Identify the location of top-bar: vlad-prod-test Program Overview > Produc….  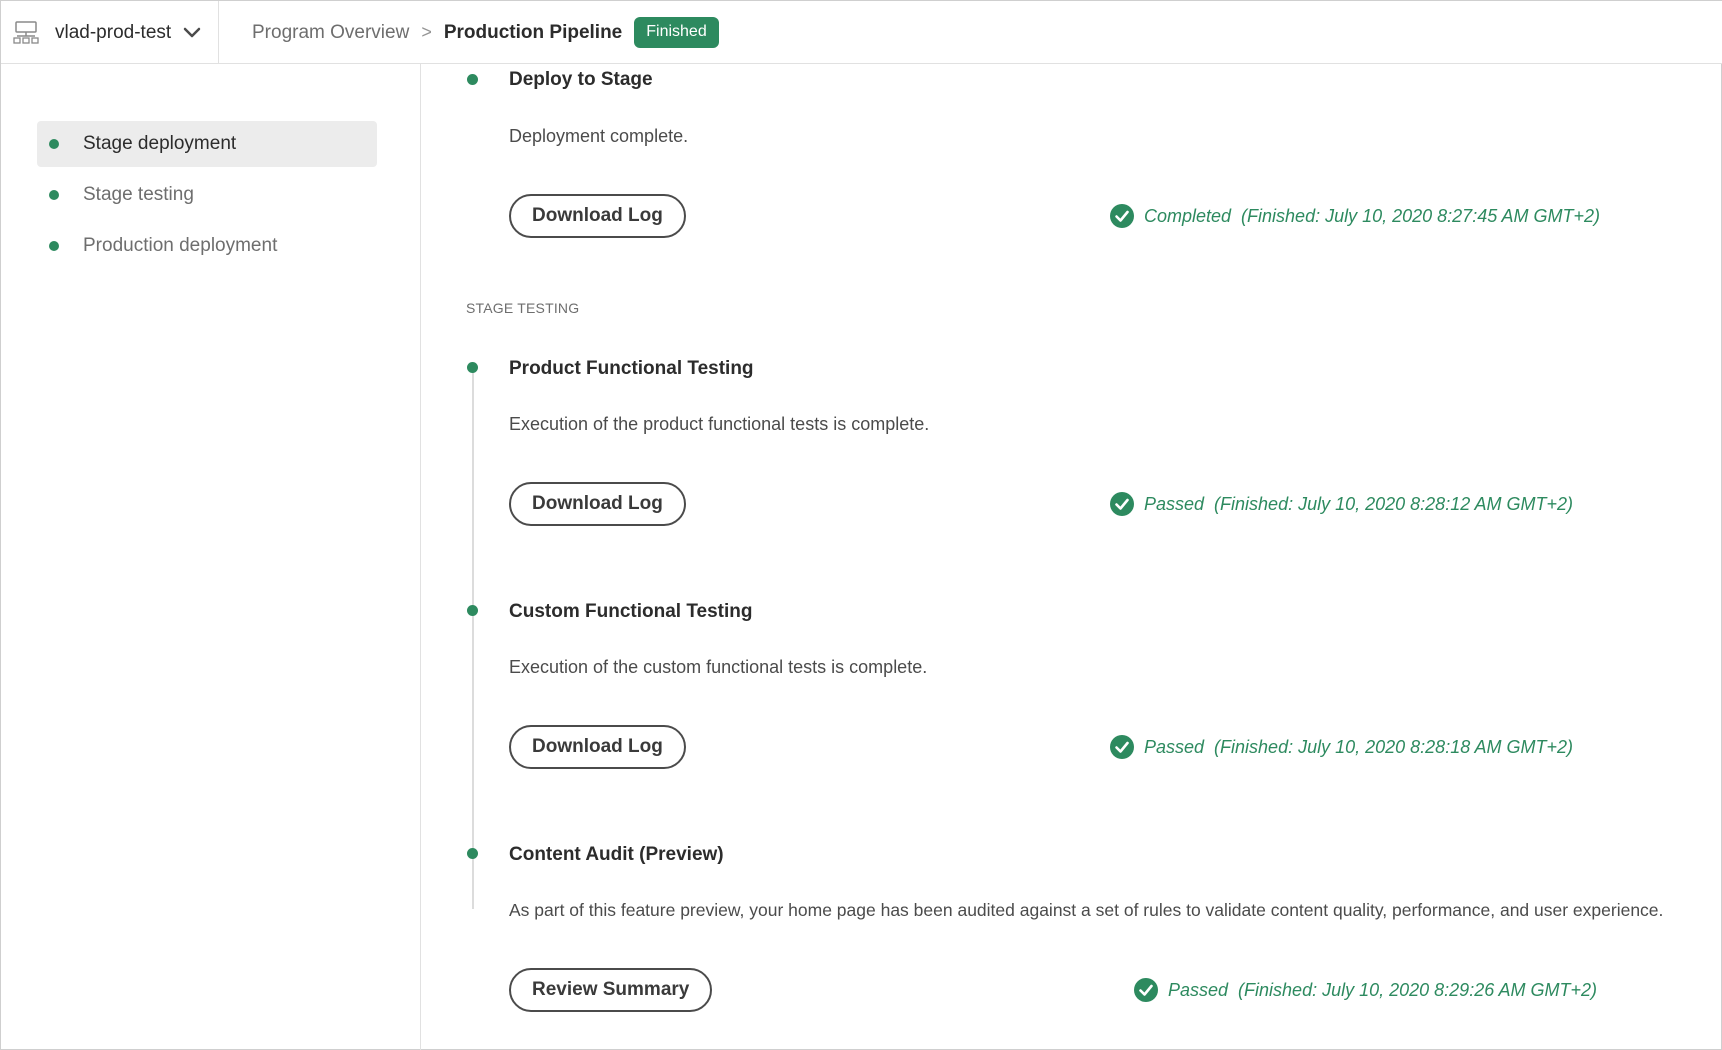
(861, 32).